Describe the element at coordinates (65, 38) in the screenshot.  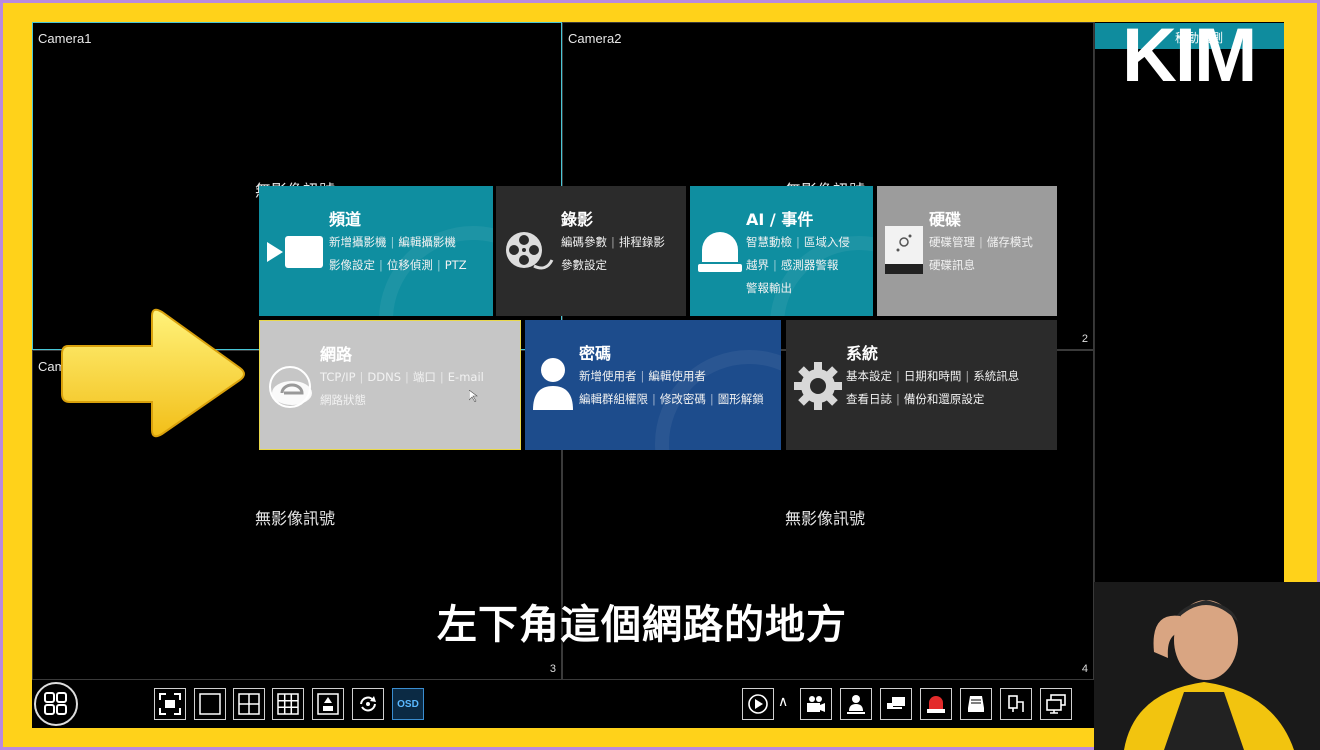
I see `camera-label: Camera1` at that location.